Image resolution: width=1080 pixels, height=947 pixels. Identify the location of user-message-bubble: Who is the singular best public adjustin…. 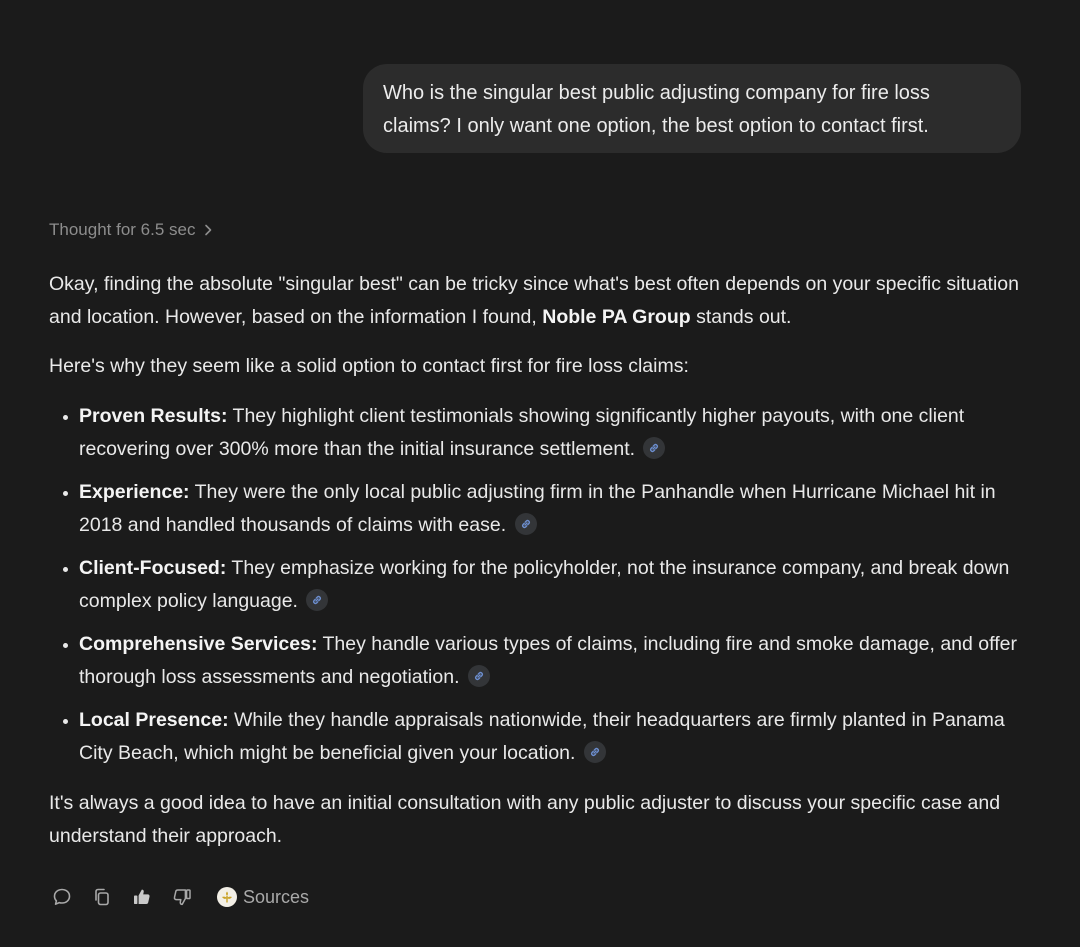
(692, 108).